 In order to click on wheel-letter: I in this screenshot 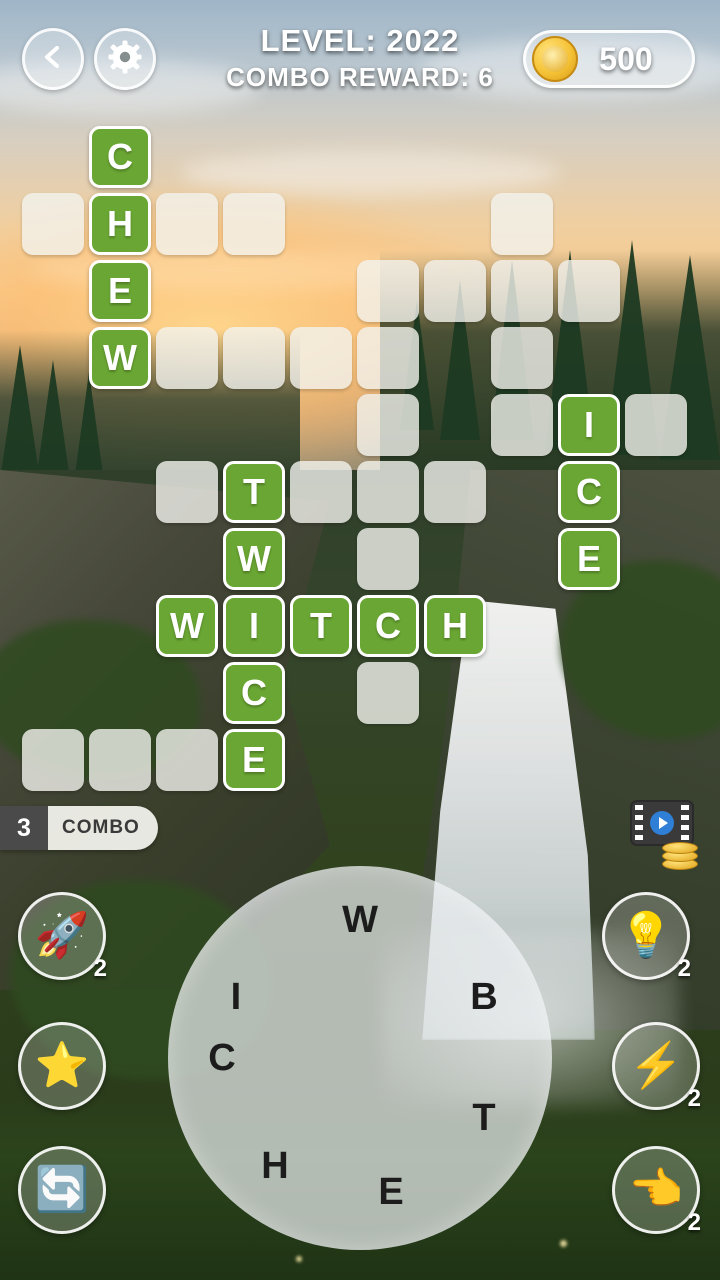, I will do `click(236, 998)`.